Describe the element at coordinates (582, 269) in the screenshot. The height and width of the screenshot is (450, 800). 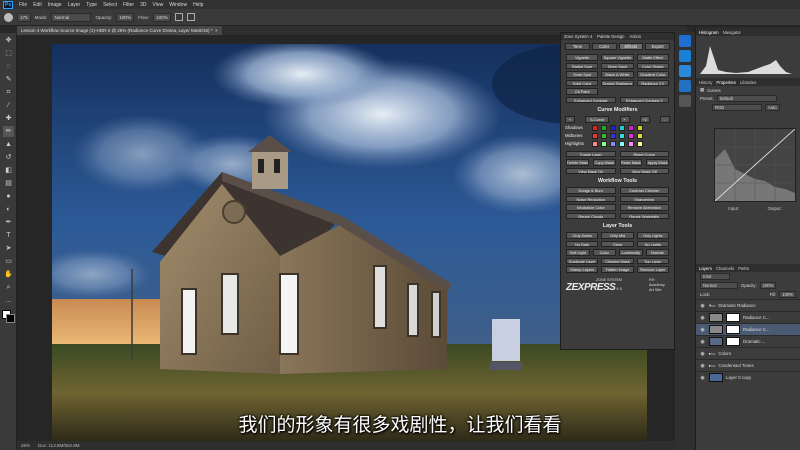
I see `layer-op-button: Stamp Layers` at that location.